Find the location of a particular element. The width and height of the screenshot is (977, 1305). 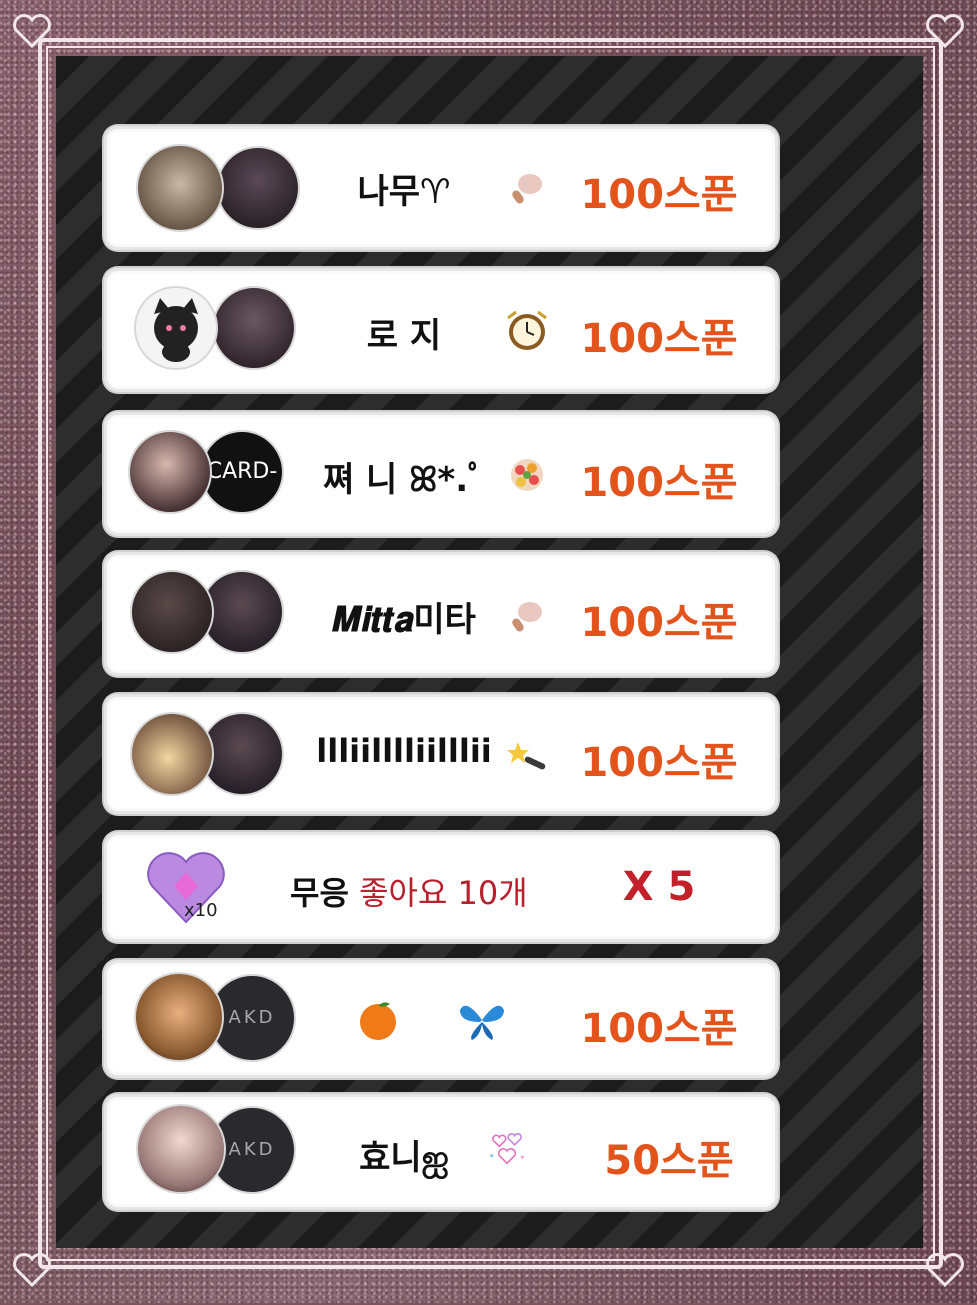

list-item: AKD 효니ஐ 50스푼 is located at coordinates (441, 1152).